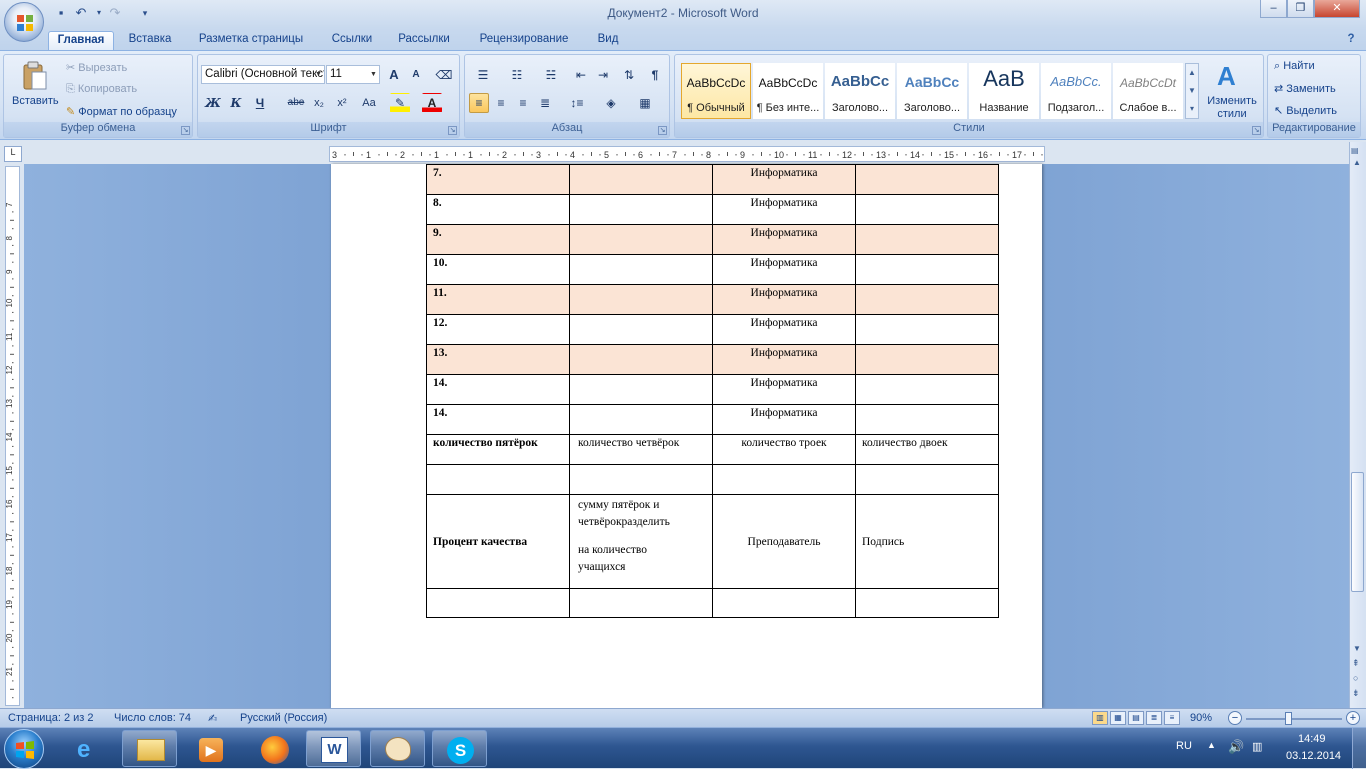 The image size is (1366, 769). Describe the element at coordinates (483, 75) in the screenshot. I see `bullets-icon: ☰` at that location.